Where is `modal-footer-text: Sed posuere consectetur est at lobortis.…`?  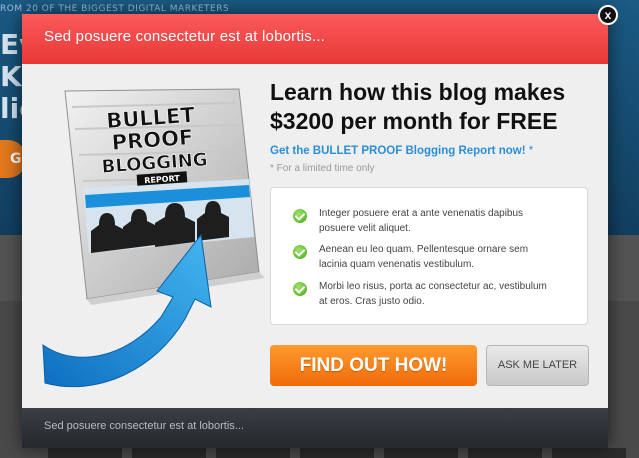
modal-footer-text: Sed posuere consectetur est at lobortis.… is located at coordinates (144, 426).